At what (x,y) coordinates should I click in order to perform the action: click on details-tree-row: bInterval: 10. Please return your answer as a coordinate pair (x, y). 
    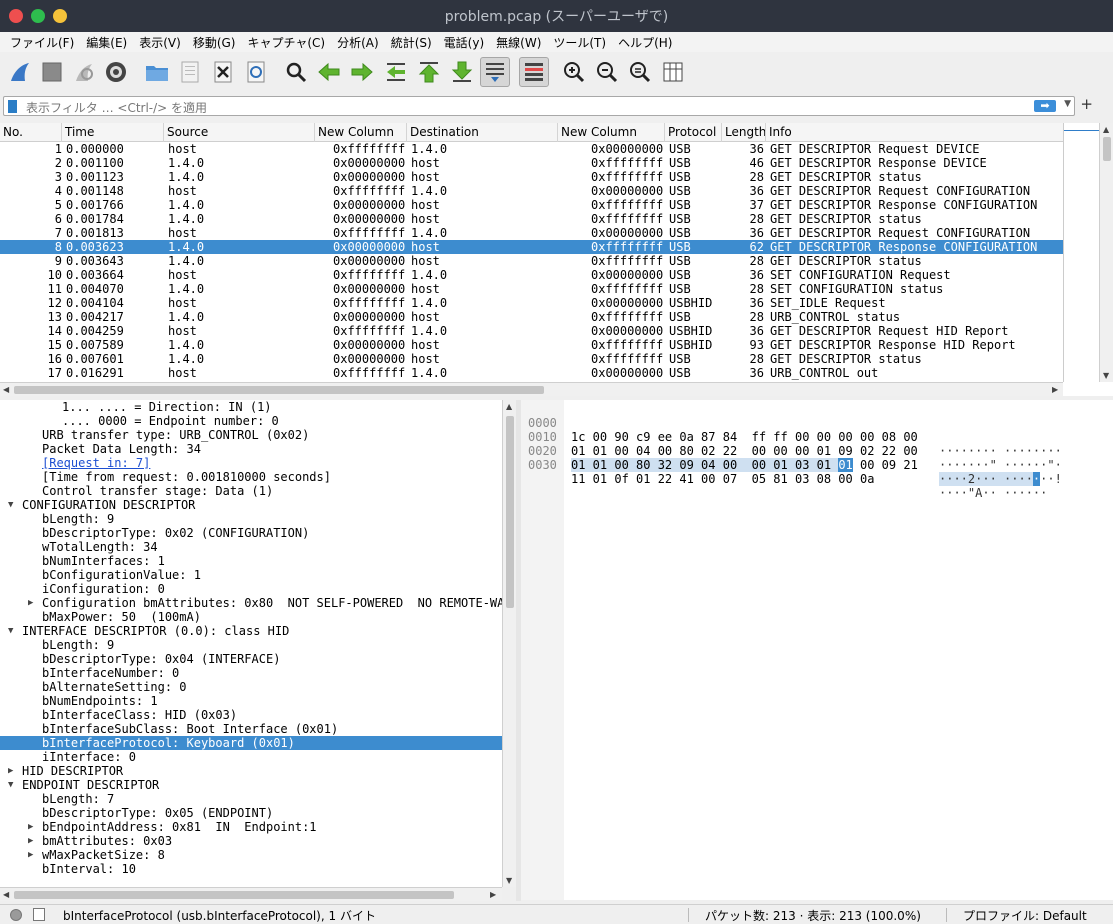
    Looking at the image, I should click on (251, 869).